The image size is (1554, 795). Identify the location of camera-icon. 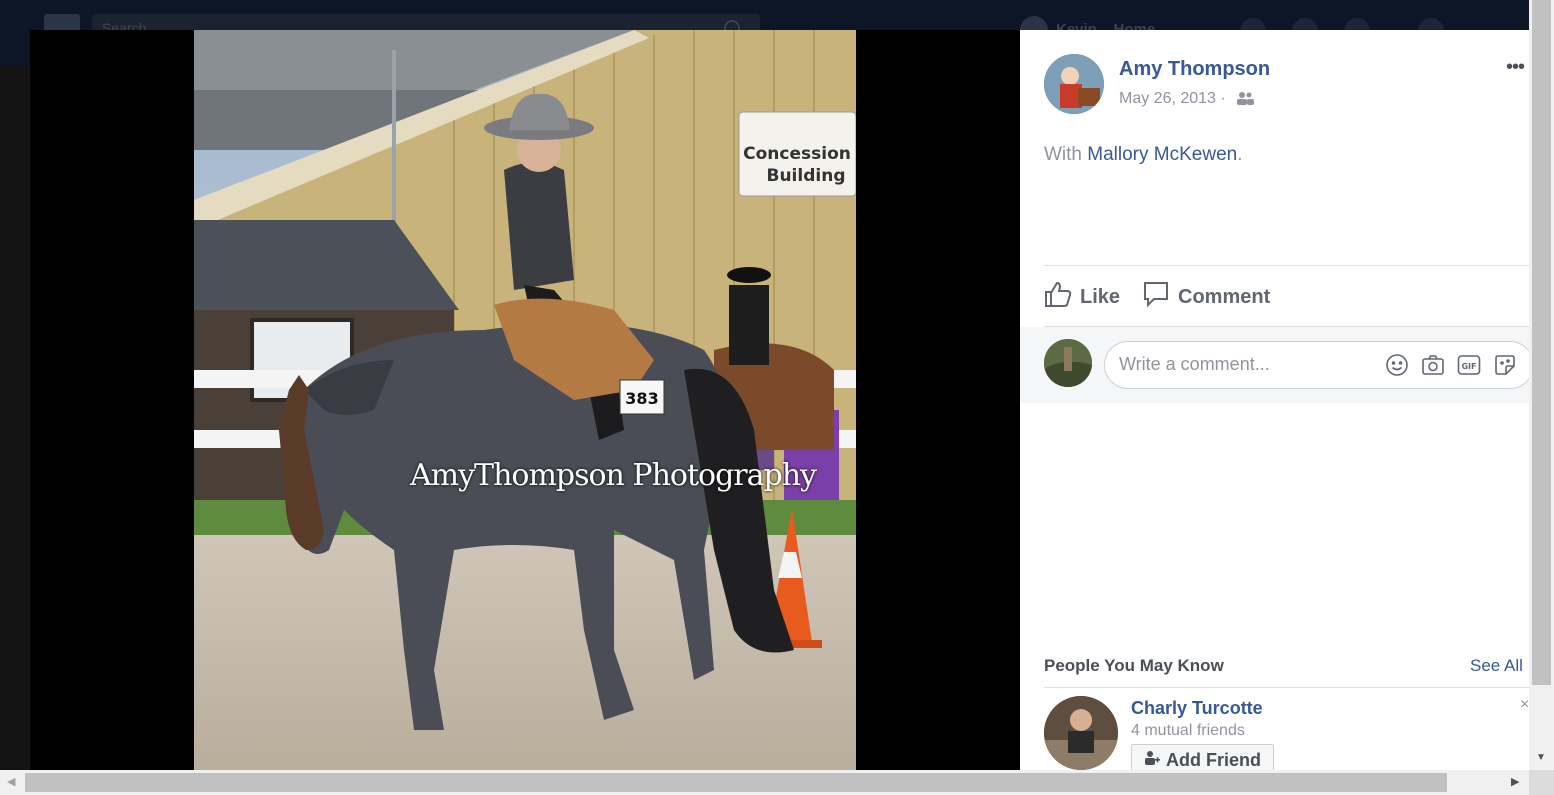
(1433, 365).